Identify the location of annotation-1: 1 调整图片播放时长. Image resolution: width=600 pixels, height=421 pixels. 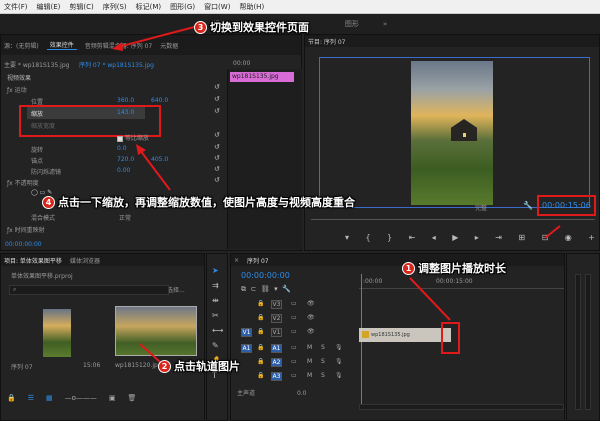
(454, 268).